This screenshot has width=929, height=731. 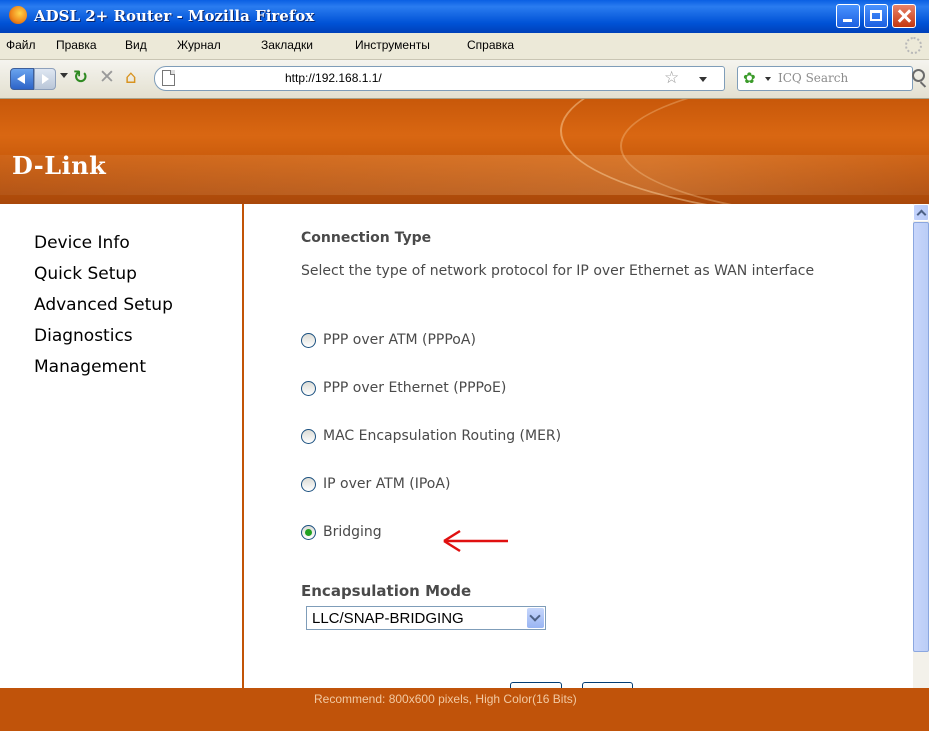 I want to click on radio-mer, so click(x=308, y=436).